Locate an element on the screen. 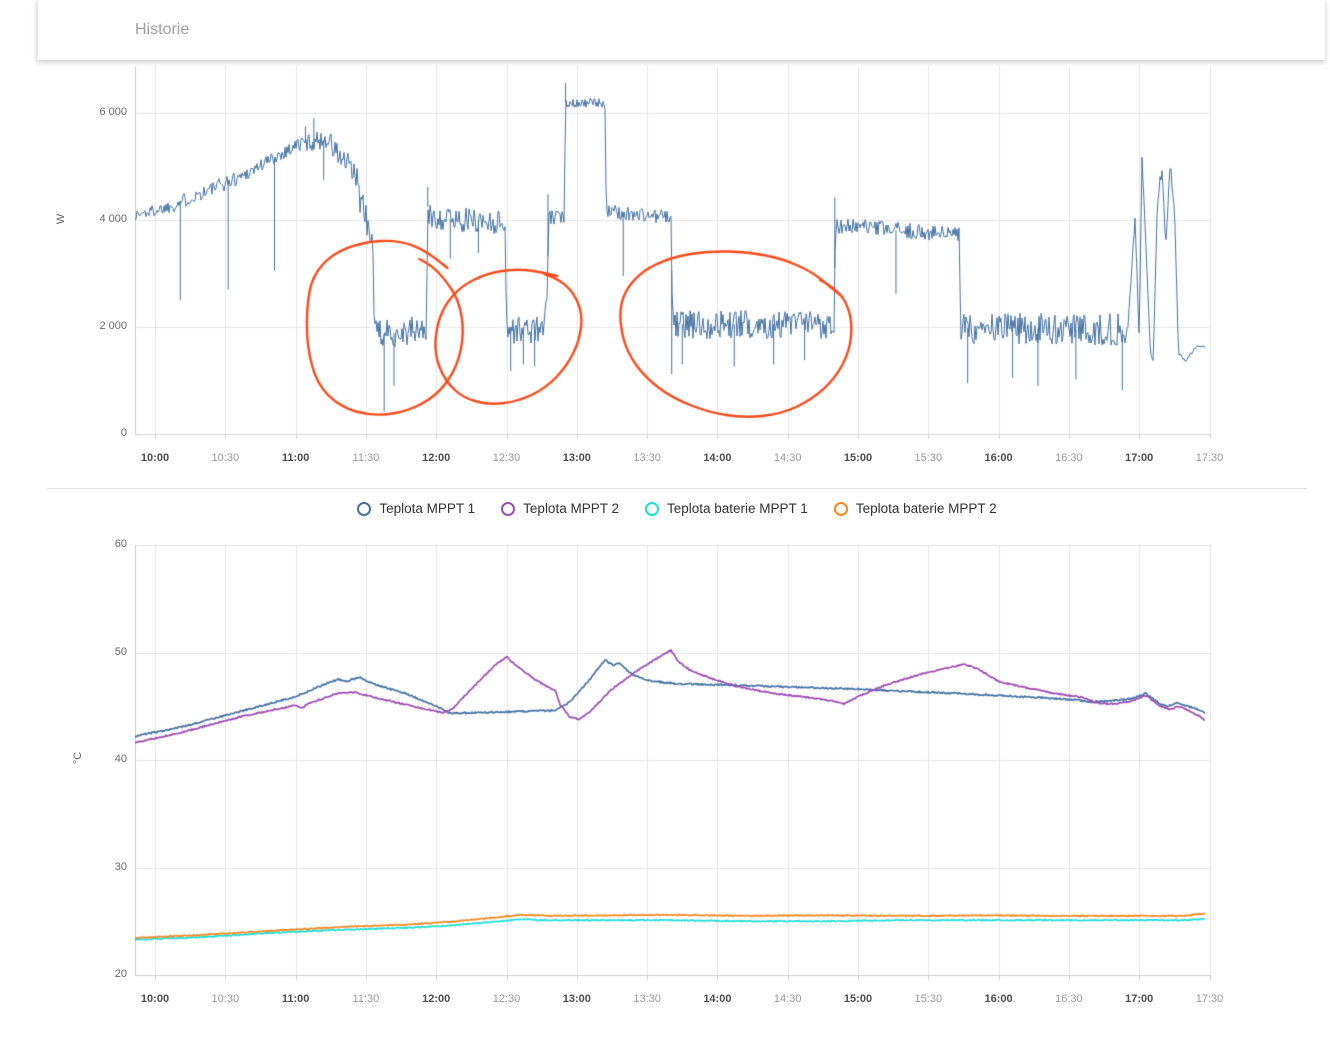  power-y-tick-label: 0 is located at coordinates (123, 433).